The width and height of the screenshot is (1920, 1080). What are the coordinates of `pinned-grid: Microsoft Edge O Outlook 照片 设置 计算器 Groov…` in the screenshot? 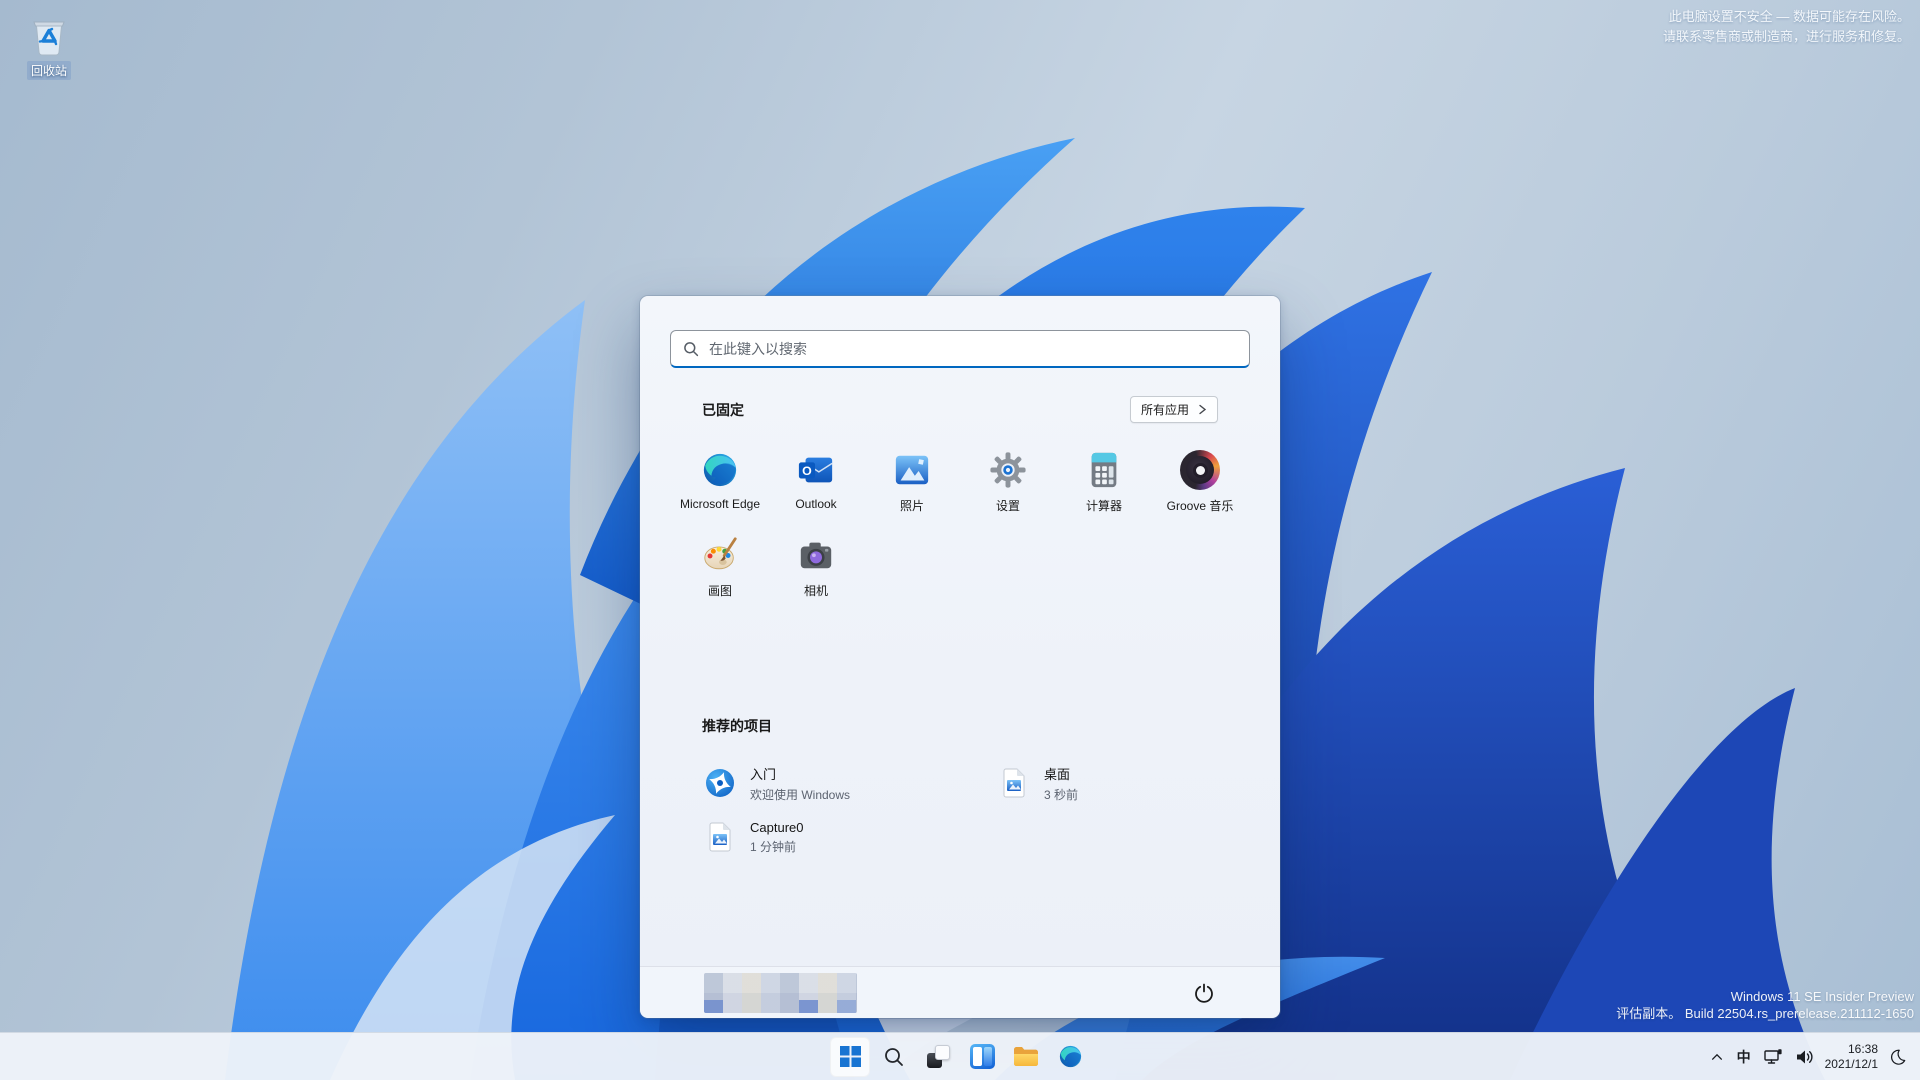 It's located at (960, 527).